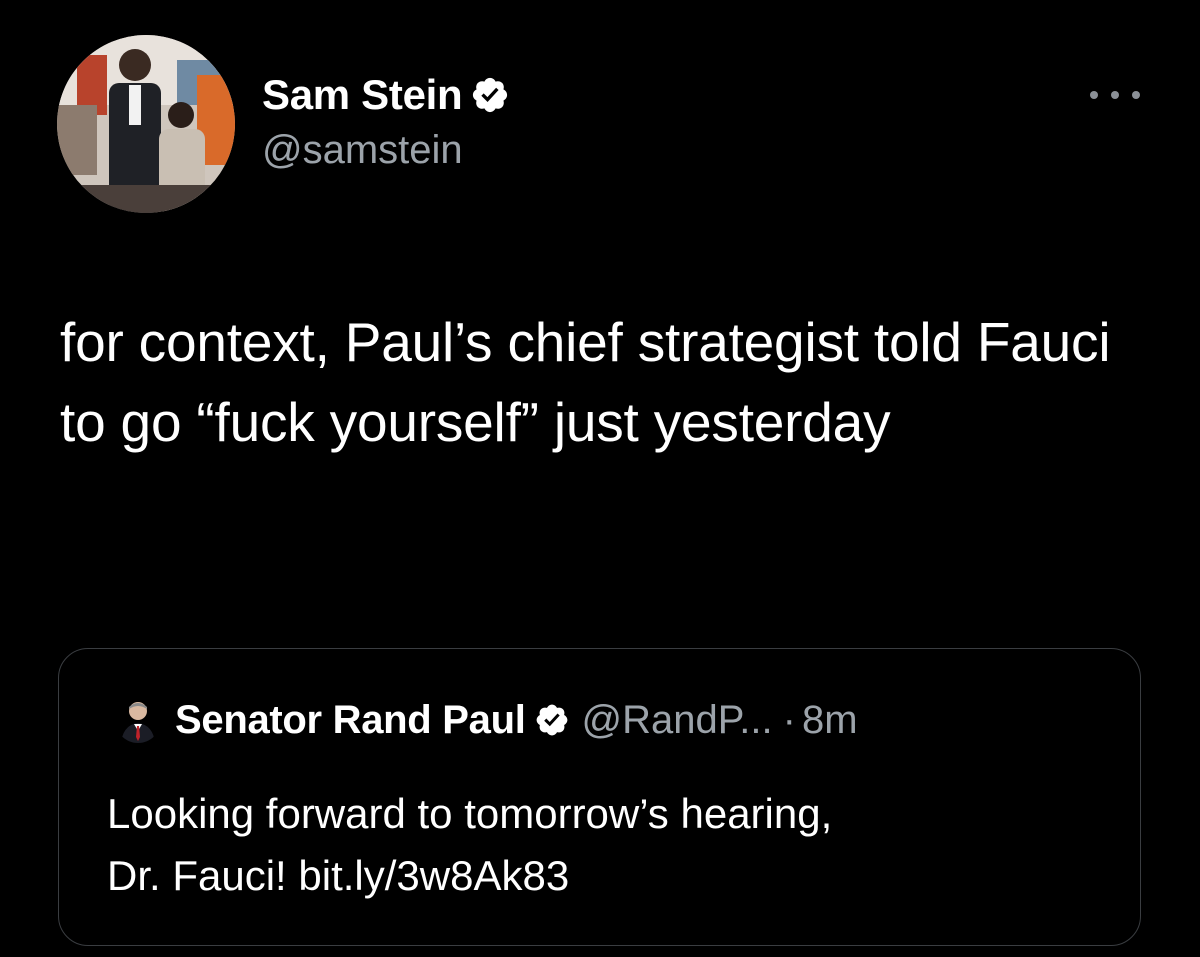 This screenshot has width=1200, height=957. Describe the element at coordinates (138, 720) in the screenshot. I see `quoted-author-avatar` at that location.